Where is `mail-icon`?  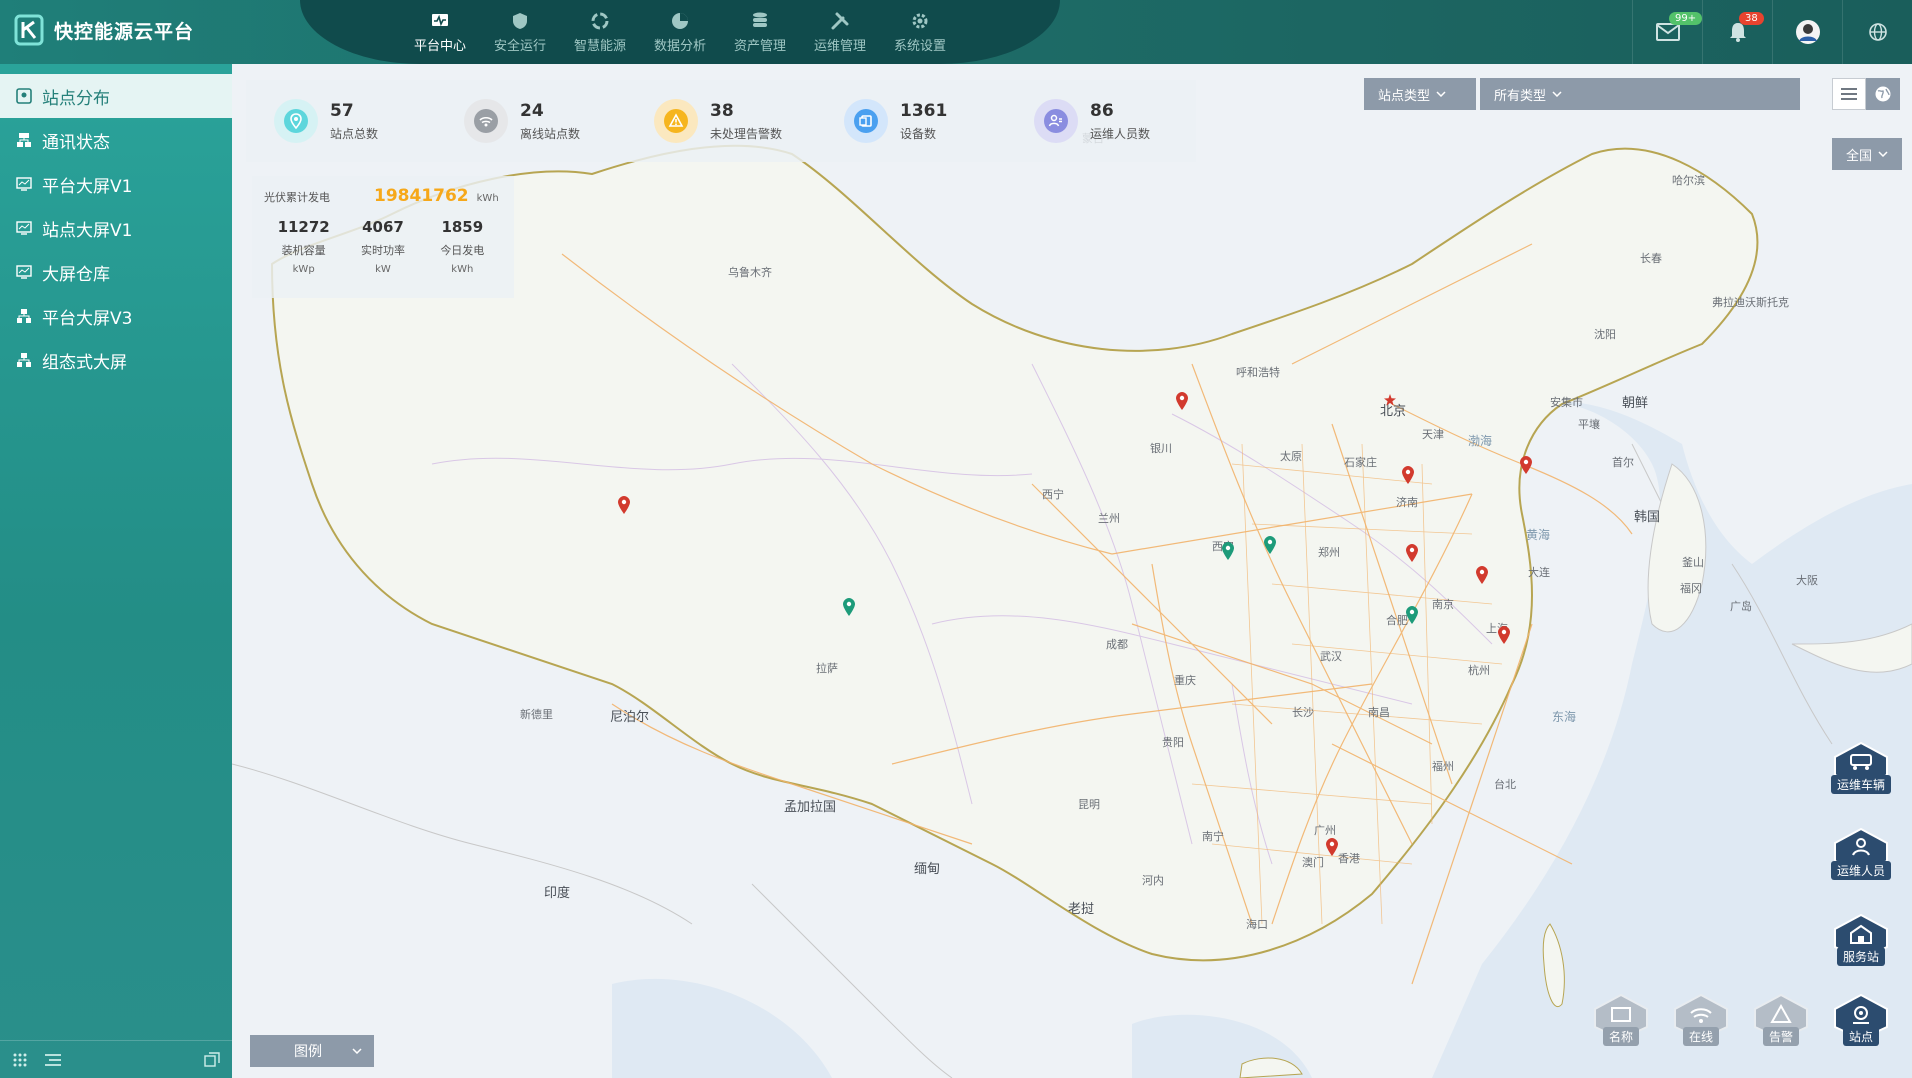 mail-icon is located at coordinates (1667, 32).